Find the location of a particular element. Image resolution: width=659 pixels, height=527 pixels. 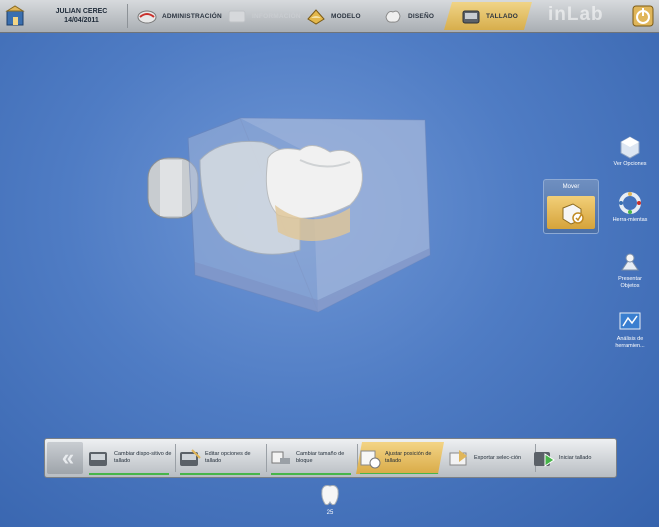

step-edit-milling-options: Editar opciones de tallado is located at coordinates (221, 458).